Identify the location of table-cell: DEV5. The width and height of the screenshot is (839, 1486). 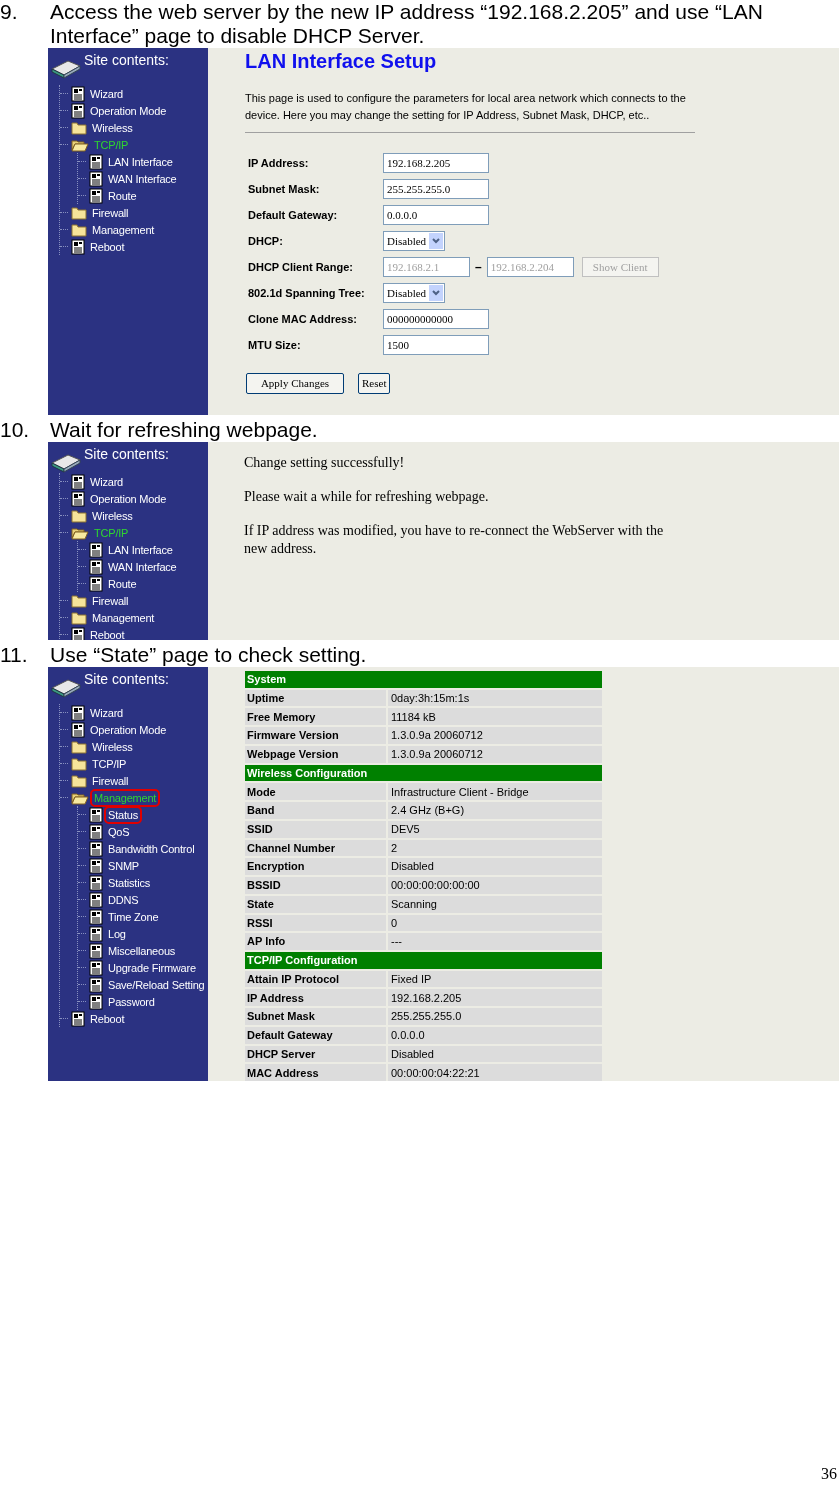
(495, 829).